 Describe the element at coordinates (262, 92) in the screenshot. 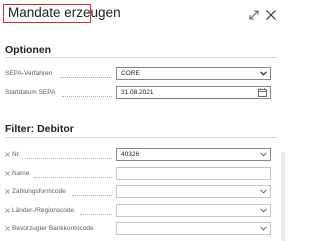

I see `calendar-icon` at that location.